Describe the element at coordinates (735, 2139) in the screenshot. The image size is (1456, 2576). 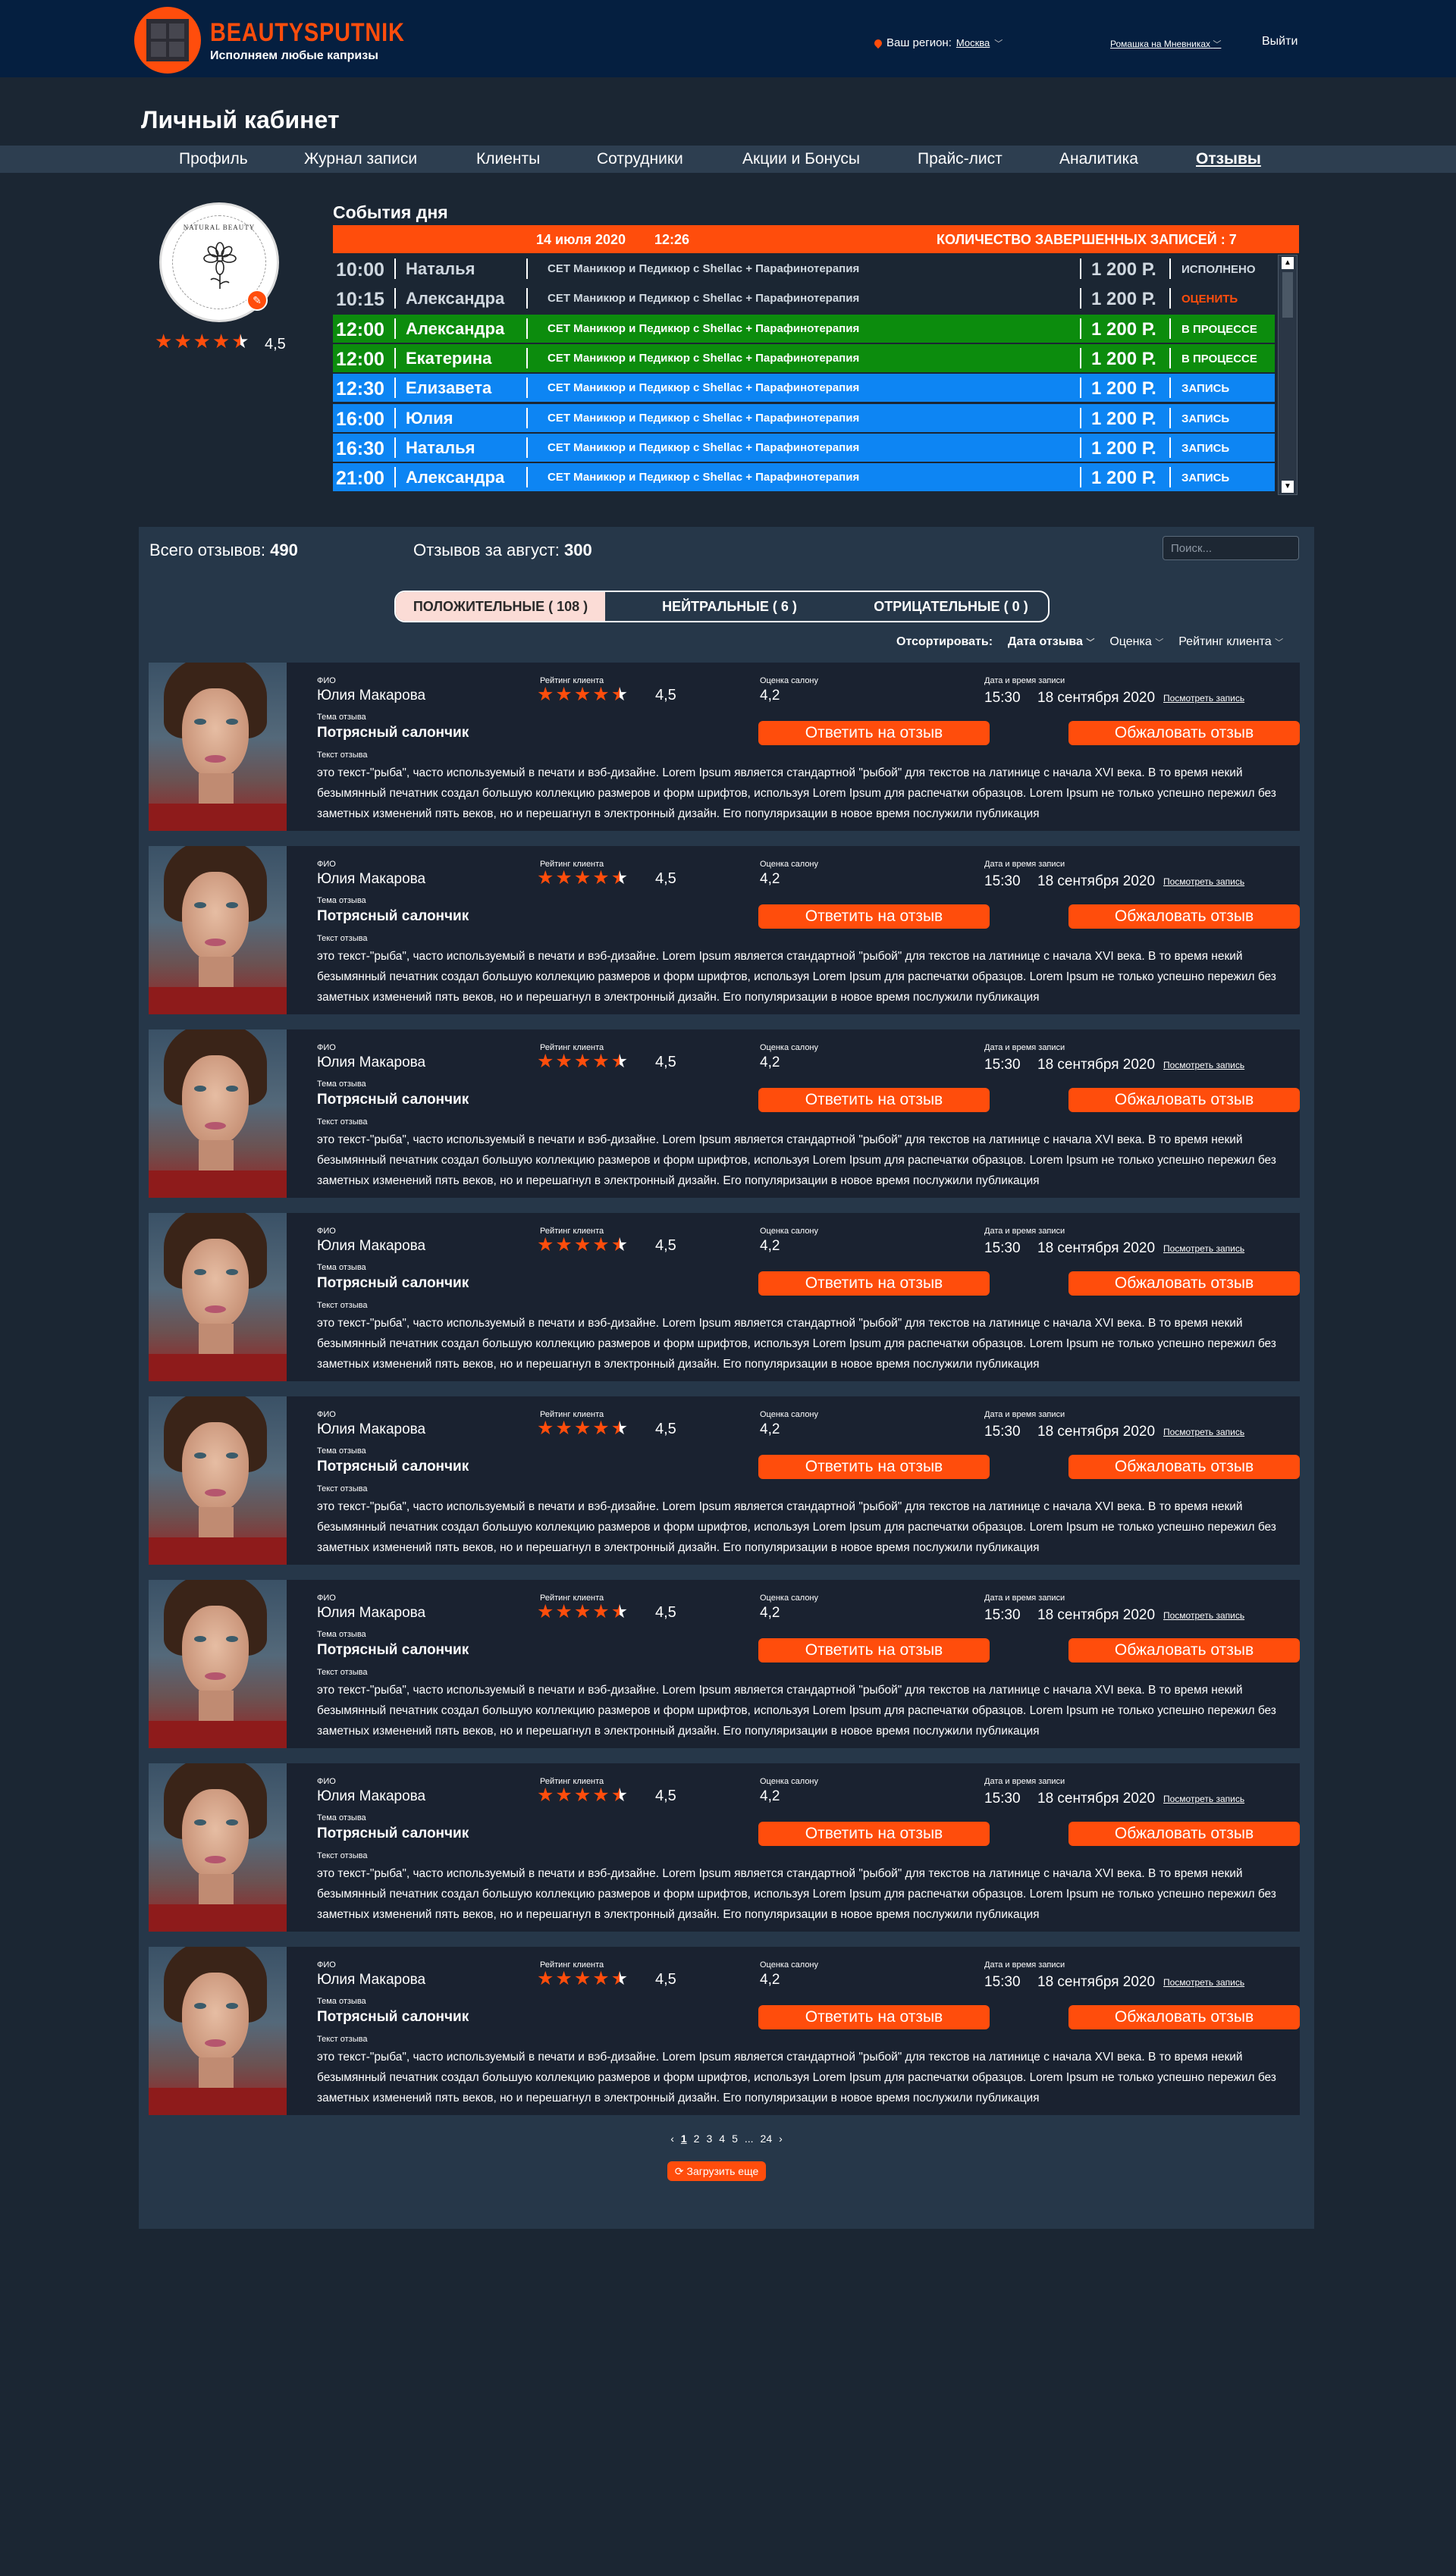
I see `page-link: 5` at that location.